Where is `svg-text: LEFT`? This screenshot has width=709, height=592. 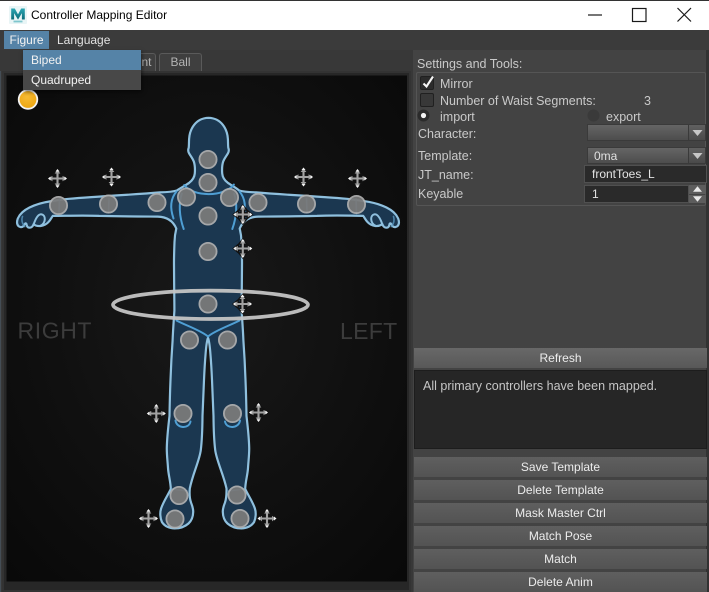 svg-text: LEFT is located at coordinates (368, 331).